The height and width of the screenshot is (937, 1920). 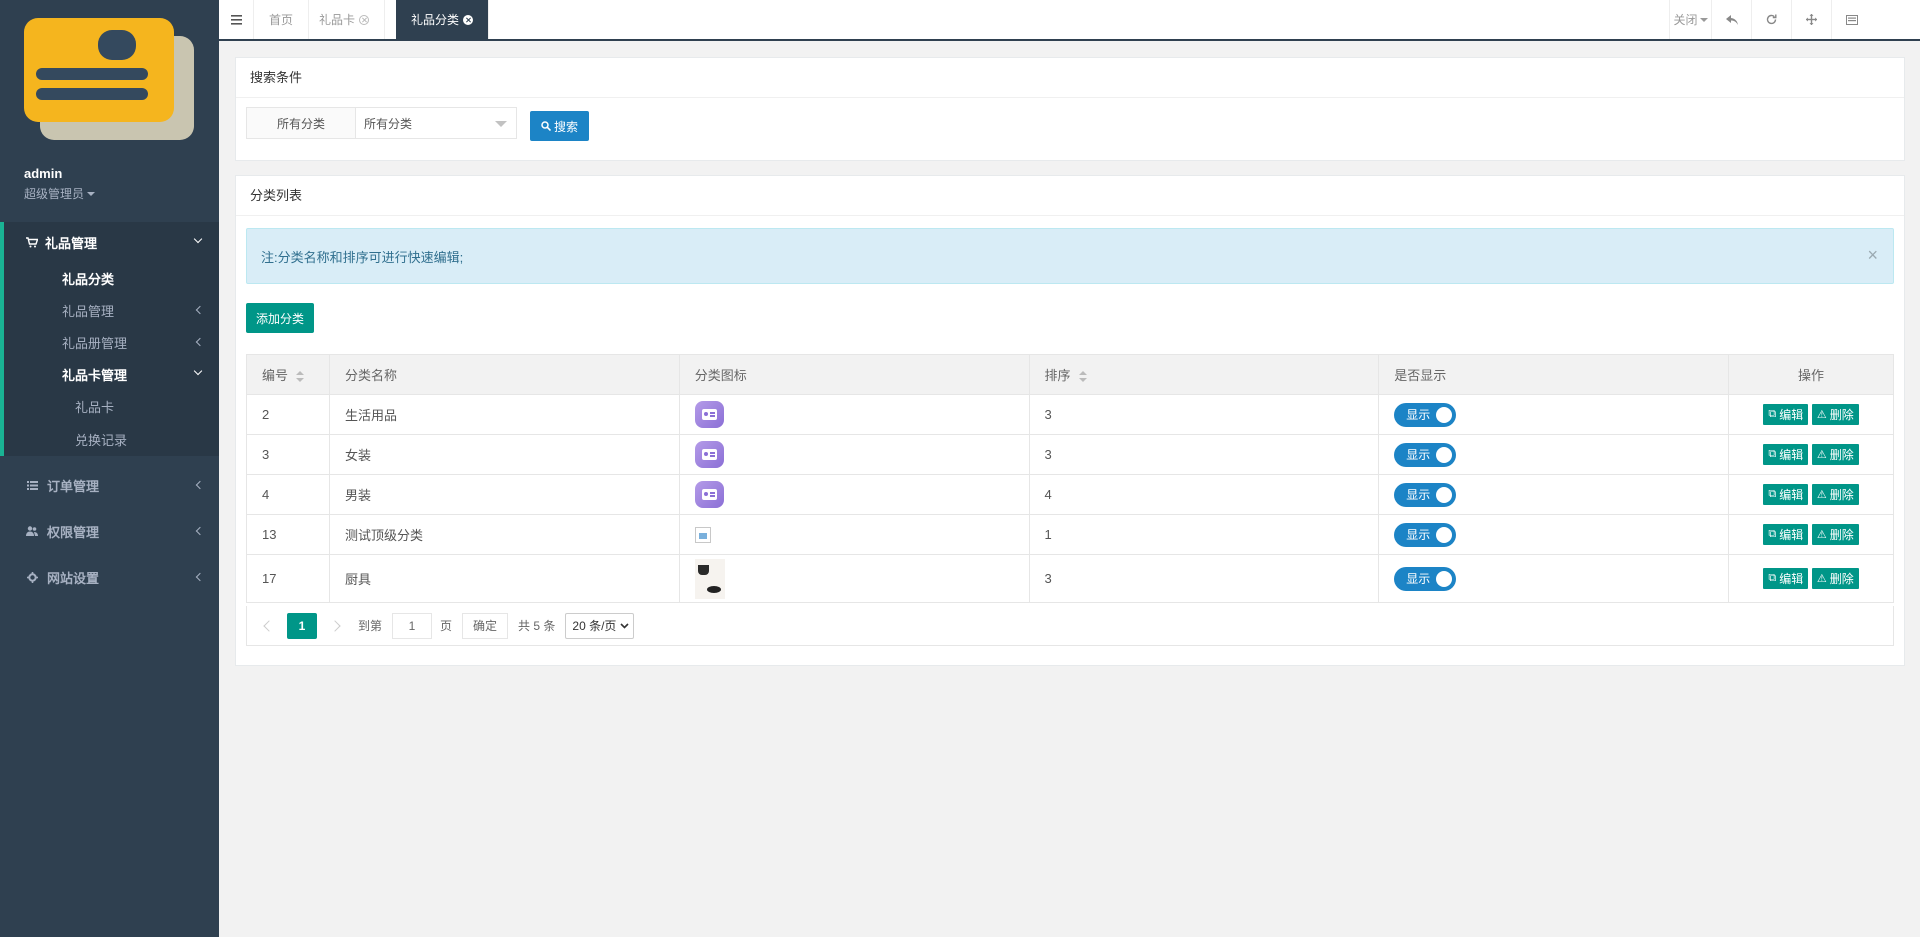 I want to click on next-page-icon, so click(x=337, y=626).